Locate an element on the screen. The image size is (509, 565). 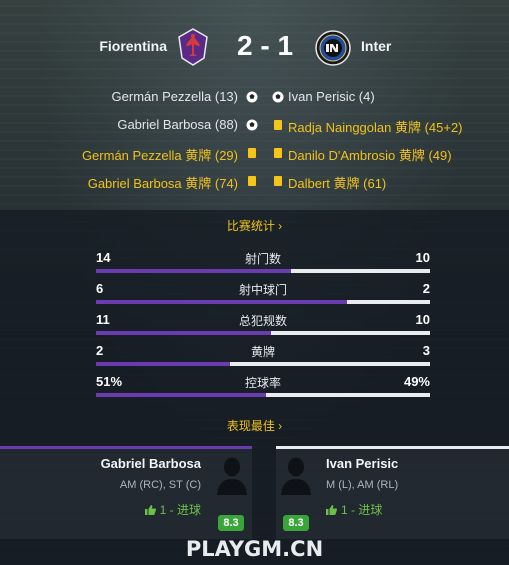
home-player-goals: 1 - 进球 is located at coordinates (172, 509).